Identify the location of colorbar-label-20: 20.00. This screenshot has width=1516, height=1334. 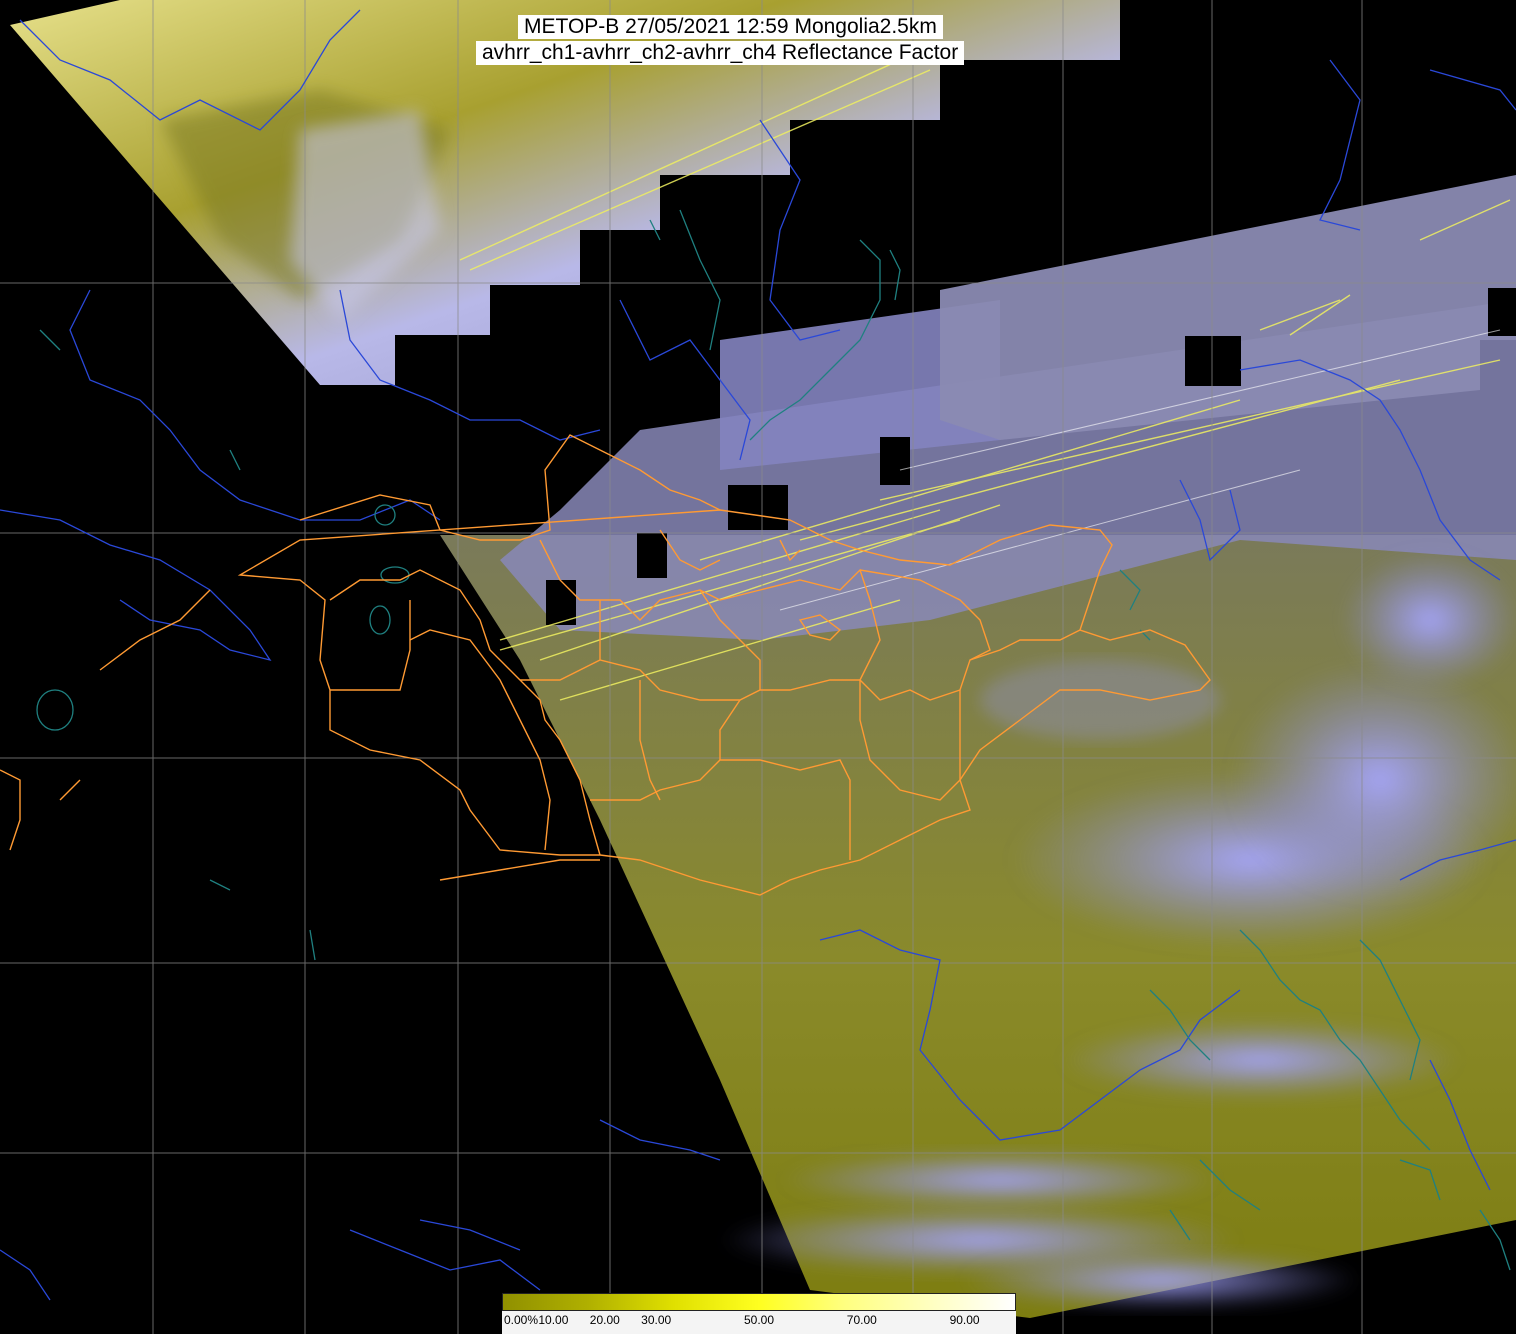
(604, 1320).